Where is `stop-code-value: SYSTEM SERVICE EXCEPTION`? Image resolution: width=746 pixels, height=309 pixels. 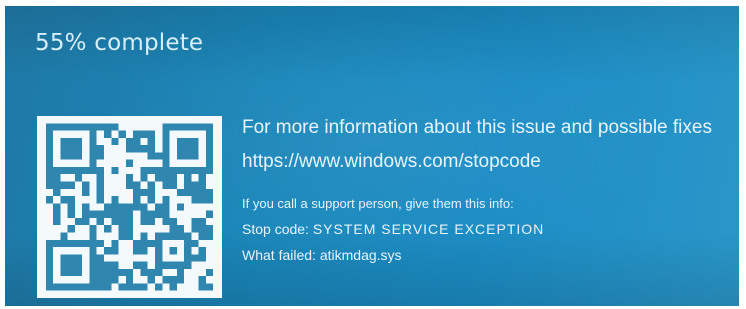 stop-code-value: SYSTEM SERVICE EXCEPTION is located at coordinates (428, 229).